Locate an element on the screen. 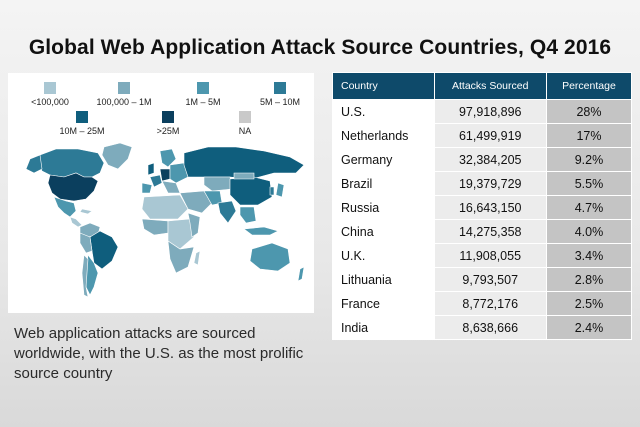 The width and height of the screenshot is (640, 427). map-greenland is located at coordinates (117, 156).